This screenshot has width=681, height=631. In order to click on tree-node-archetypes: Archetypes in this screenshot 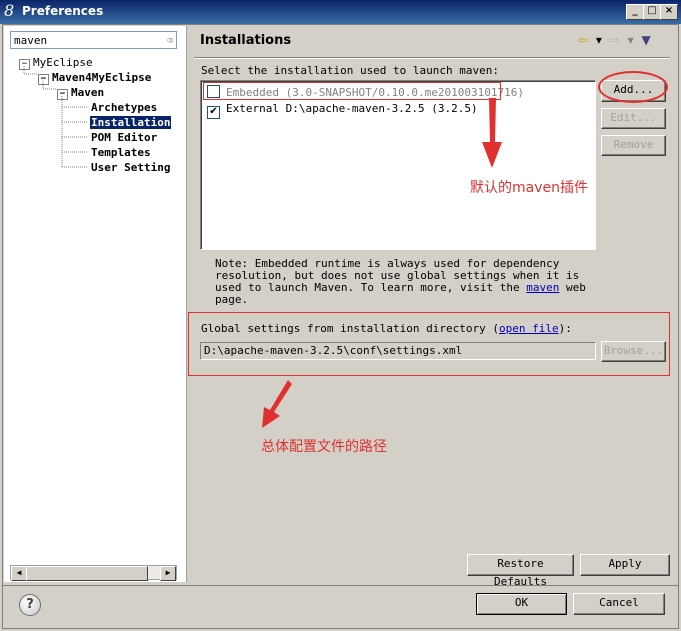, I will do `click(124, 107)`.